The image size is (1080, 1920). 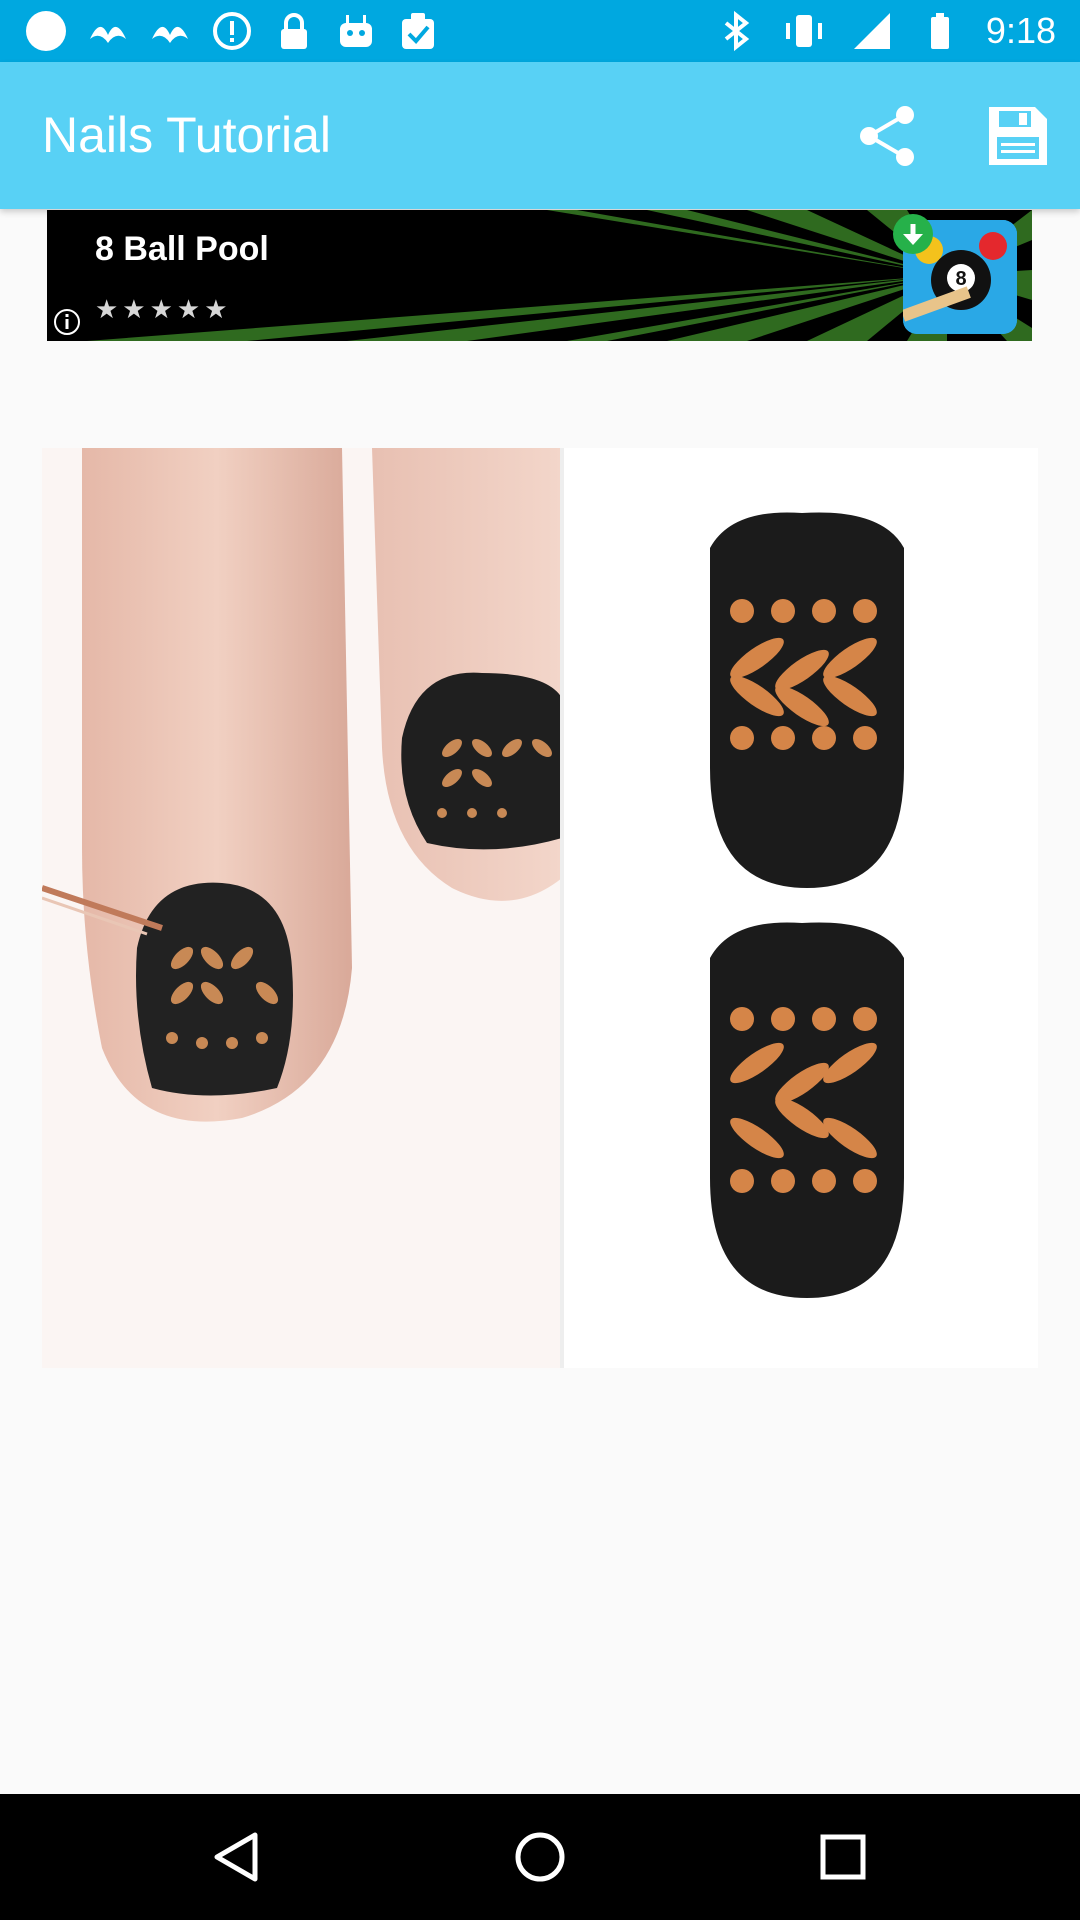 I want to click on save-icon, so click(x=1018, y=136).